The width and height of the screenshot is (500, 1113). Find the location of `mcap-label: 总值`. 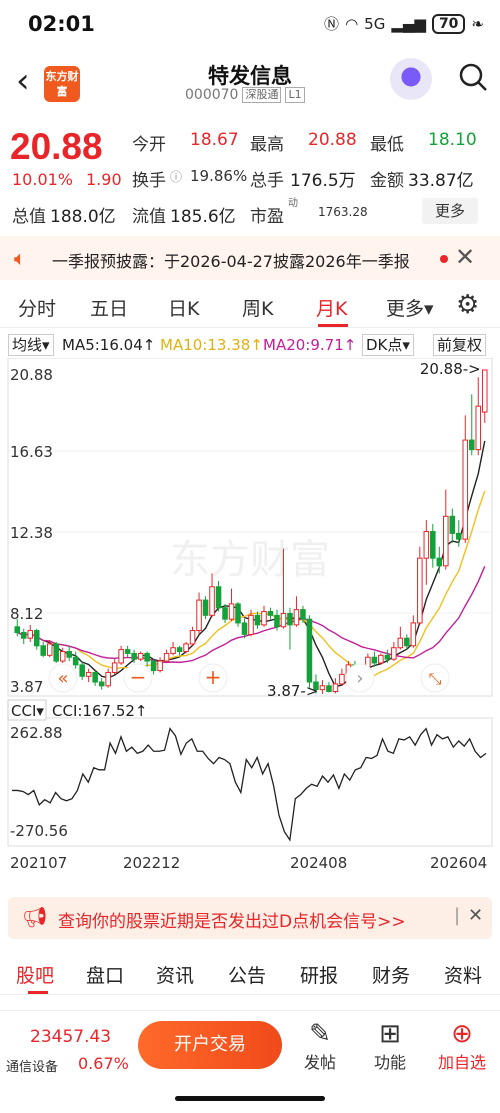

mcap-label: 总值 is located at coordinates (29, 217).